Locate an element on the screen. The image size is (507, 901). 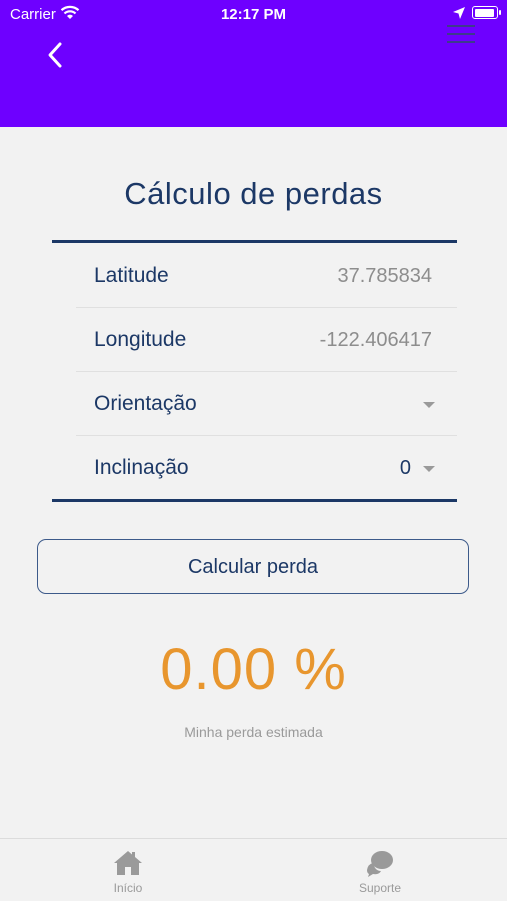
estimated-loss-caption: Minha perda estimada is located at coordinates (253, 732).